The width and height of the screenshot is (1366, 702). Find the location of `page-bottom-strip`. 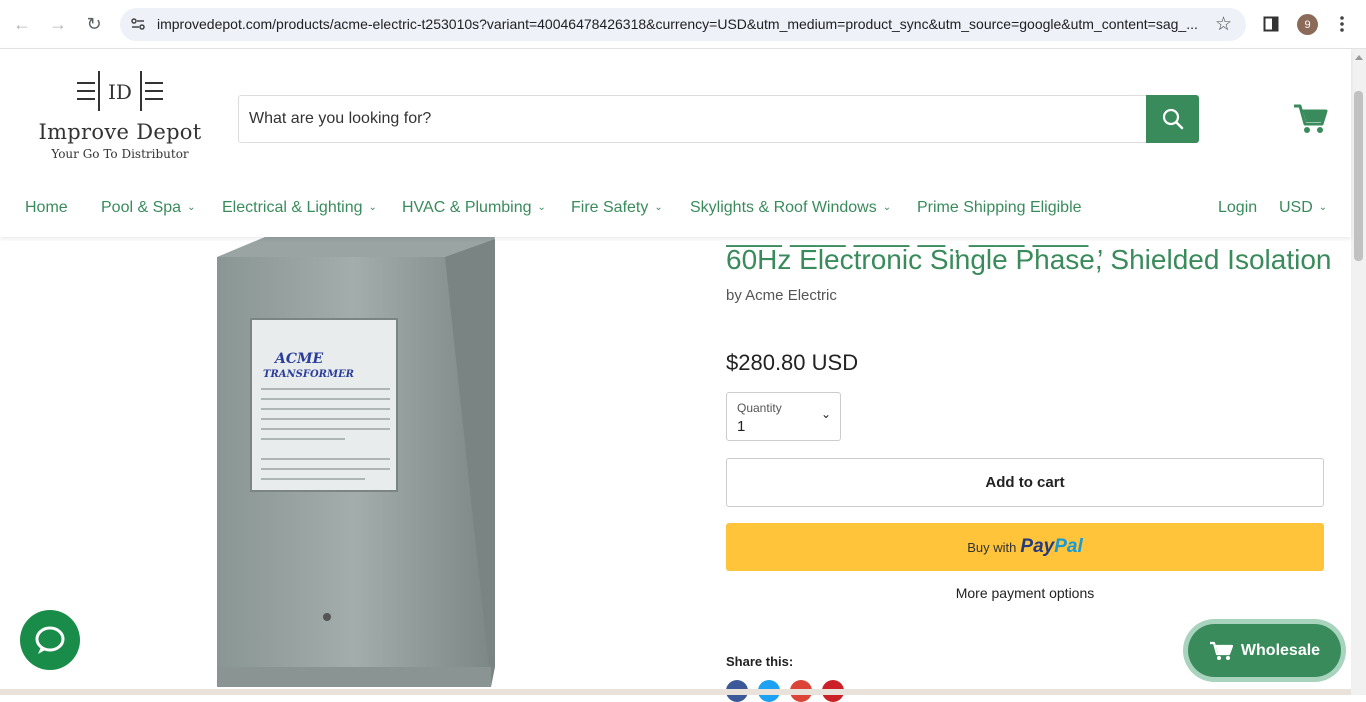

page-bottom-strip is located at coordinates (675, 692).